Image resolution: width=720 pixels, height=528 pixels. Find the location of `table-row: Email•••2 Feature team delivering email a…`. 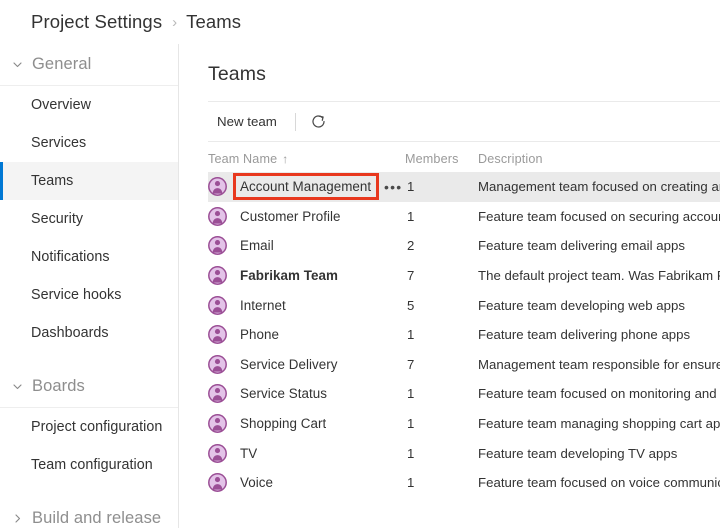

table-row: Email•••2 Feature team delivering email a… is located at coordinates (464, 246).